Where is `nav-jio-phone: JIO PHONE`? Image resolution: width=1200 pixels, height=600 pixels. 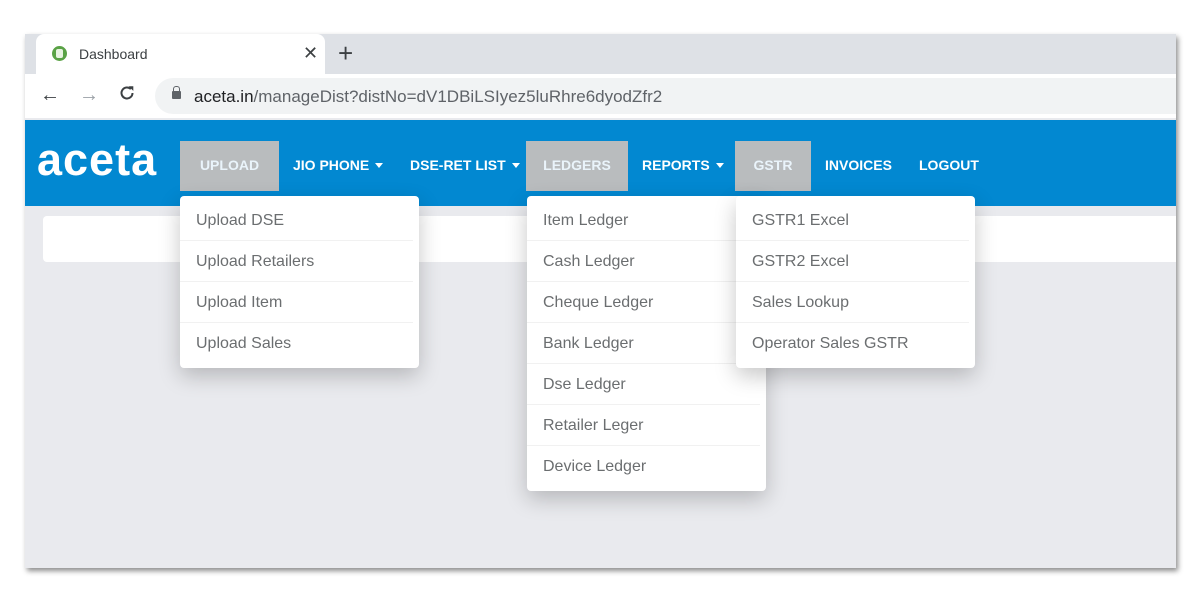
nav-jio-phone: JIO PHONE is located at coordinates (338, 166).